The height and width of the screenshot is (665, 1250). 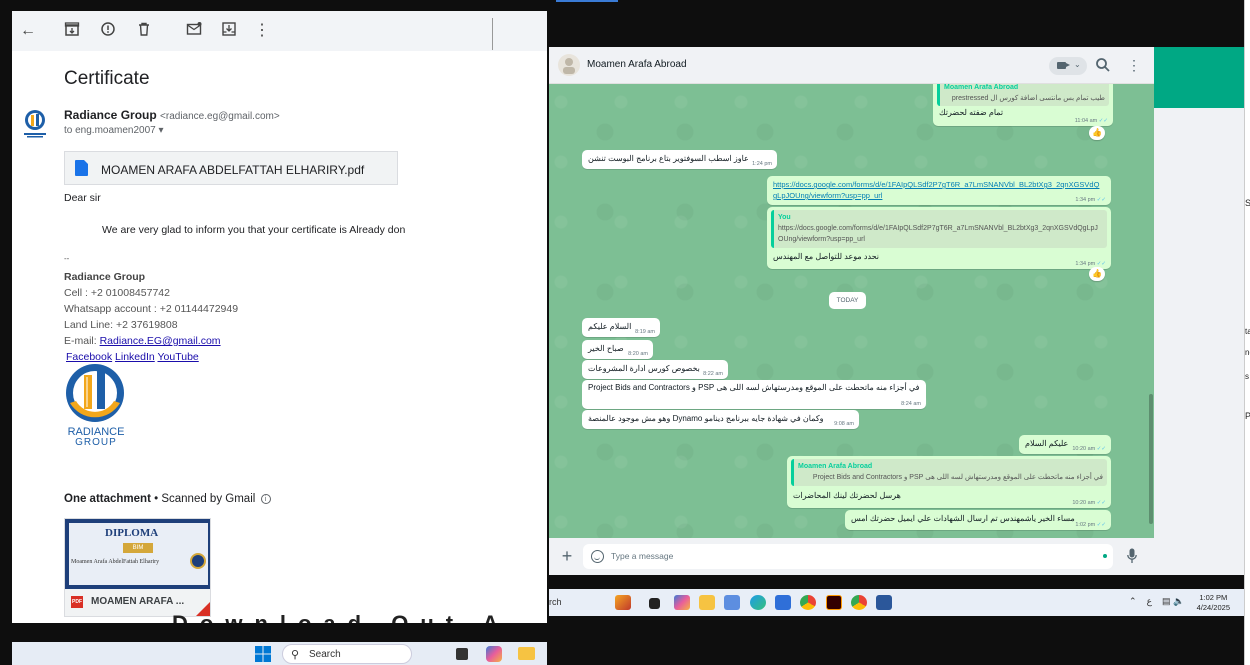 What do you see at coordinates (1178, 601) in the screenshot?
I see `volume-icon: 🔈` at bounding box center [1178, 601].